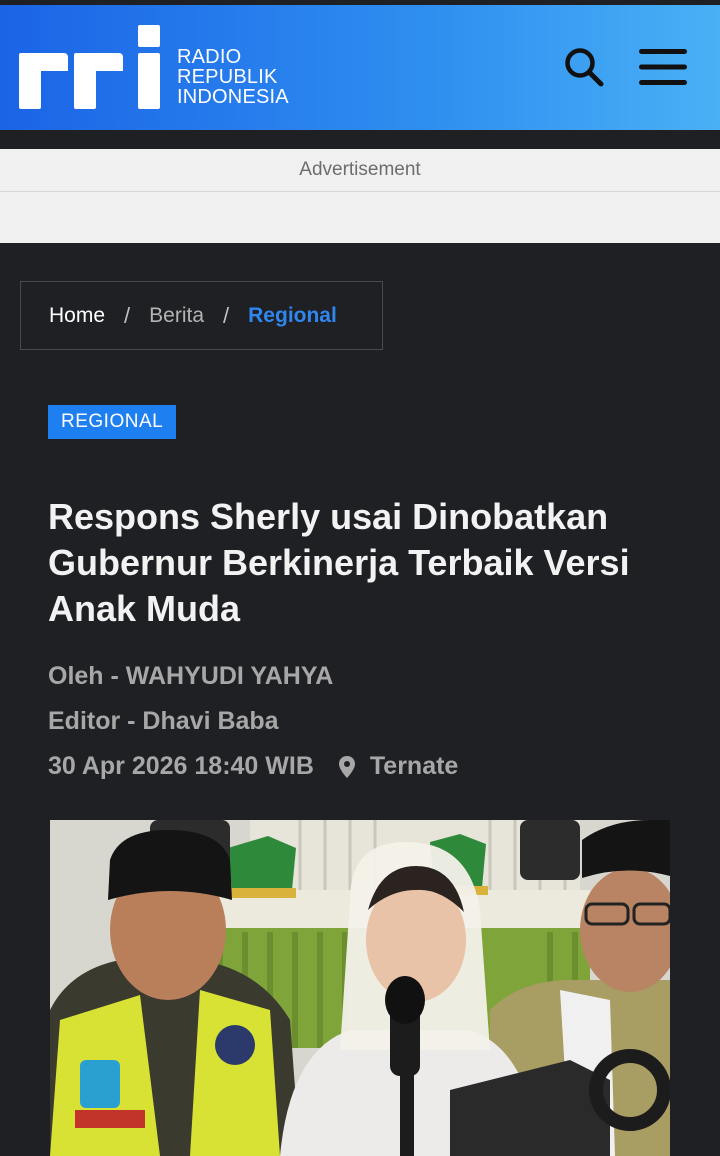 The image size is (720, 1156). What do you see at coordinates (233, 97) in the screenshot?
I see `brand-line-indonesia: INDONESIA` at bounding box center [233, 97].